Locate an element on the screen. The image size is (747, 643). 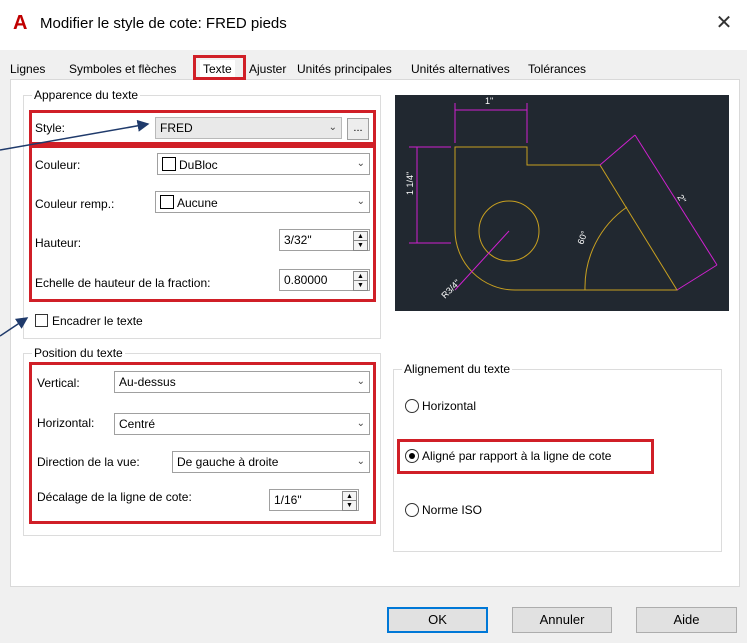
vertical-select: Au-dessus ⌄ is located at coordinates (242, 382).